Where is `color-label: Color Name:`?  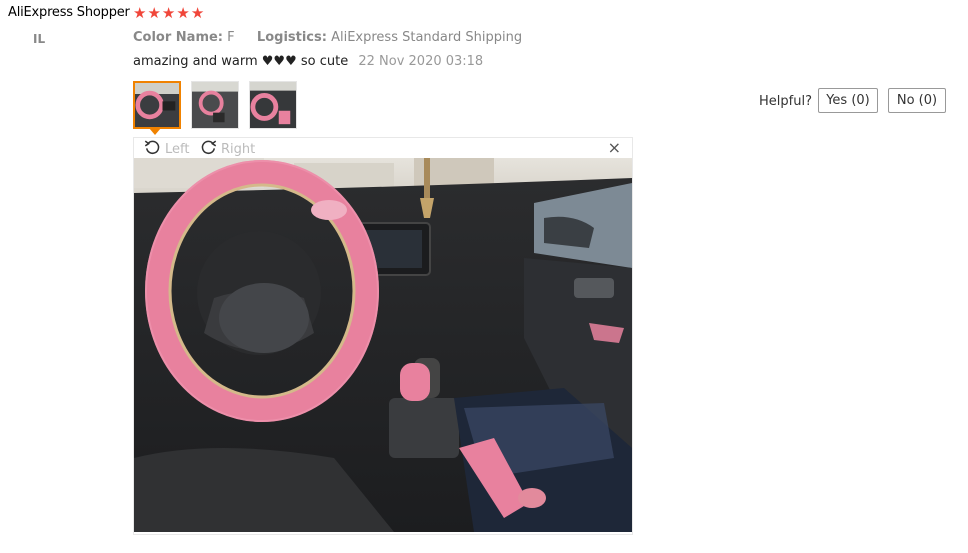
color-label: Color Name: is located at coordinates (178, 37).